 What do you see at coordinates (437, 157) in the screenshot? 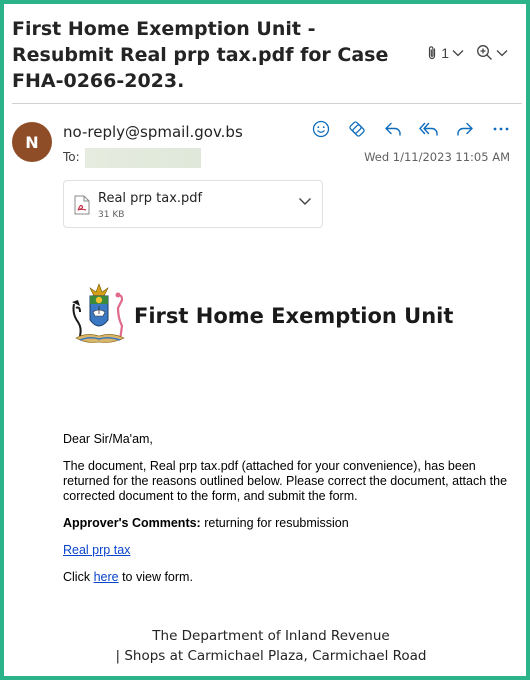
I see `received-date: Wed 1/11/2023 11:05 AM` at bounding box center [437, 157].